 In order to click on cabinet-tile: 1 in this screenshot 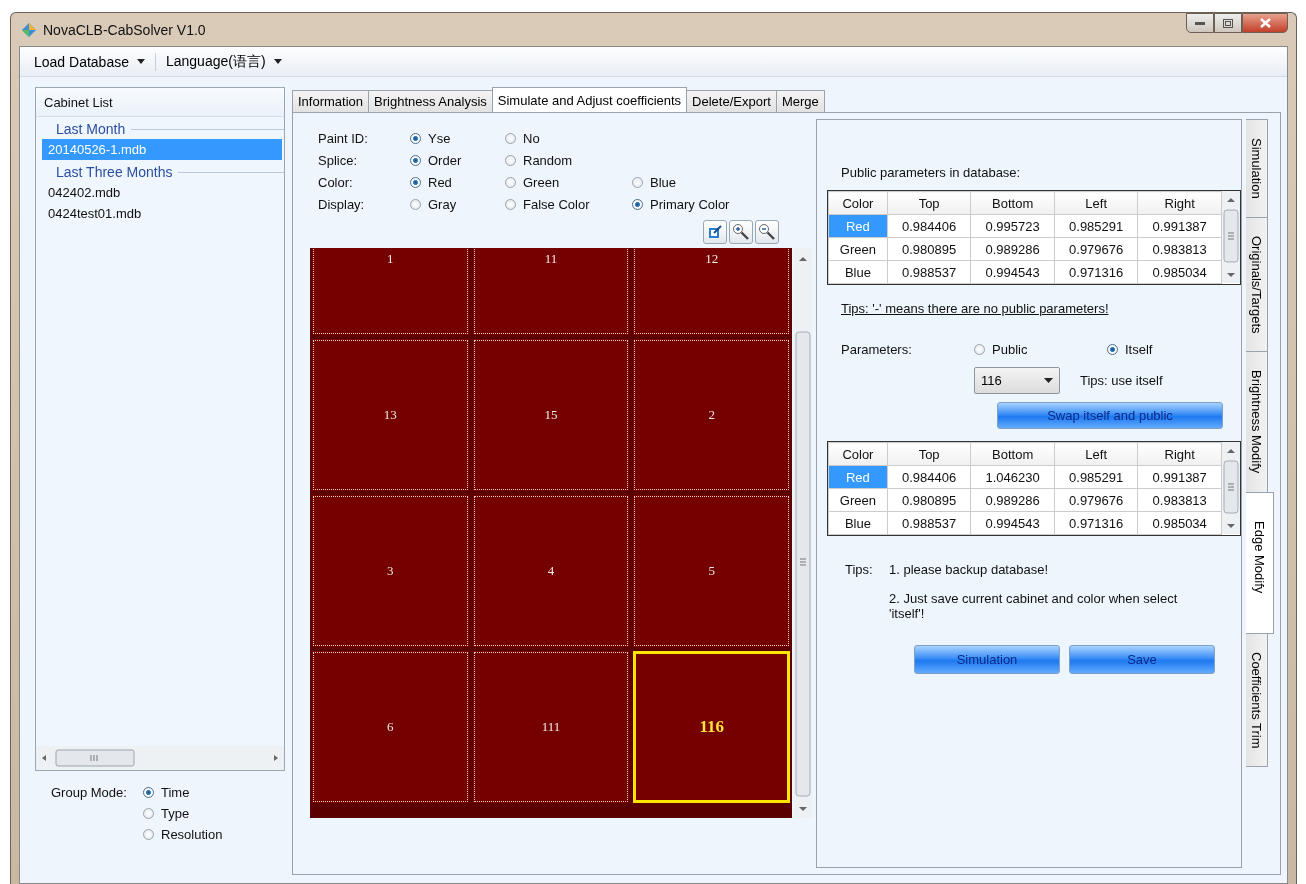, I will do `click(390, 291)`.